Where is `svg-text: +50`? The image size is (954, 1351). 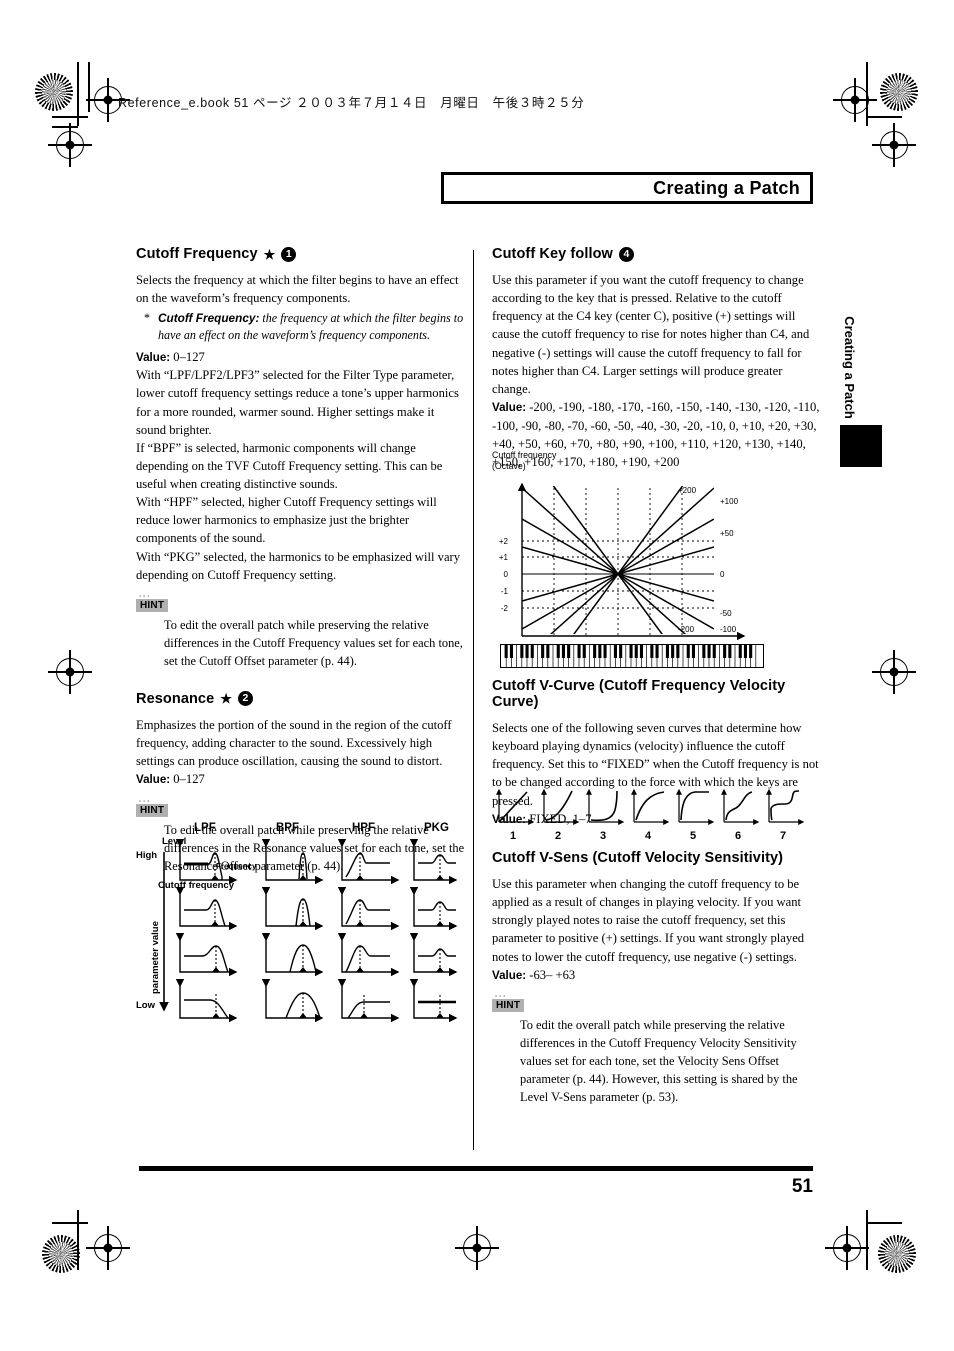 svg-text: +50 is located at coordinates (727, 533).